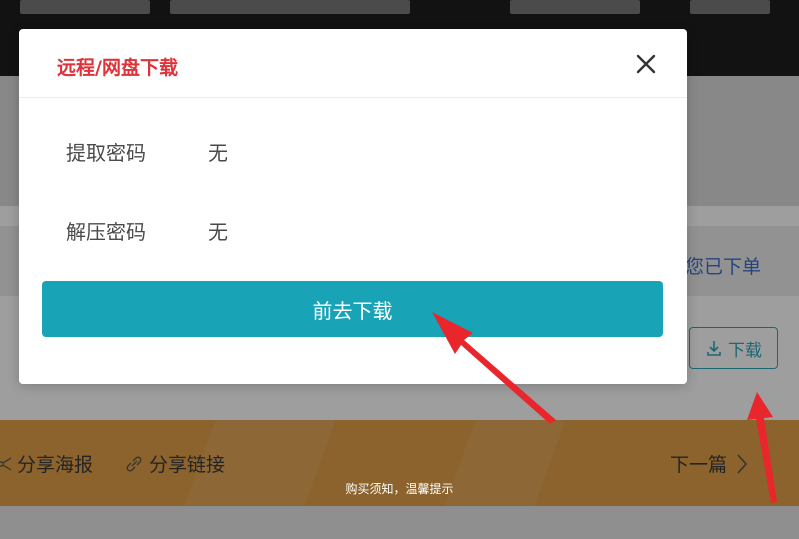  Describe the element at coordinates (117, 68) in the screenshot. I see `modal-title: 远程/网盘下载` at that location.